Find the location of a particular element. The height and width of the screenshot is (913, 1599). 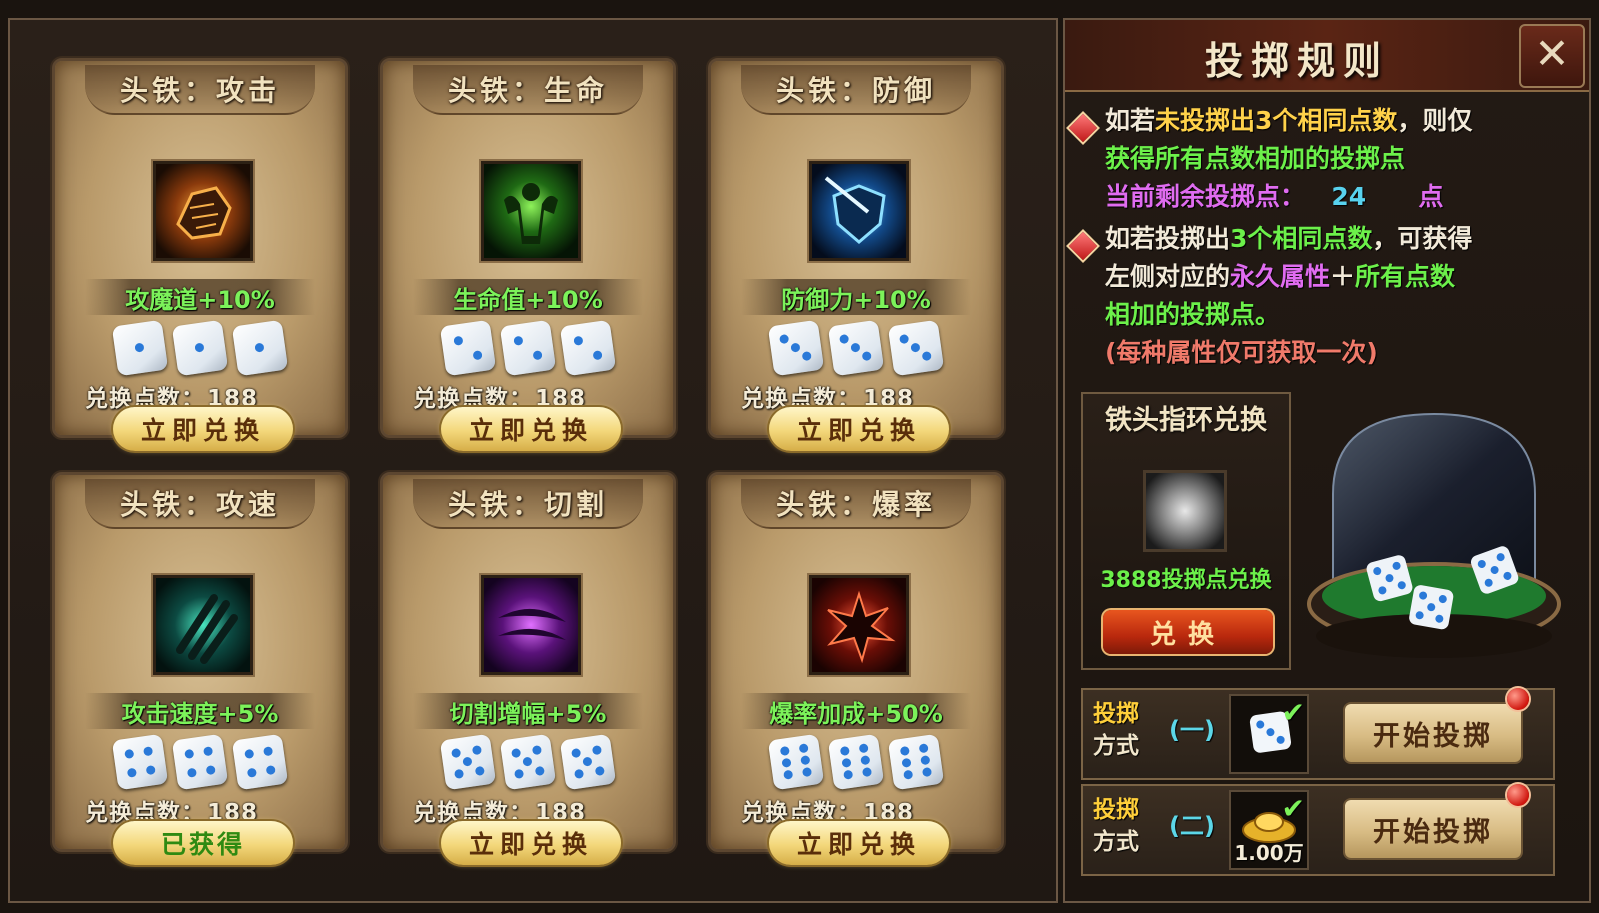

remaining-points-label: 当前剩余投掷点： is located at coordinates (1205, 196).